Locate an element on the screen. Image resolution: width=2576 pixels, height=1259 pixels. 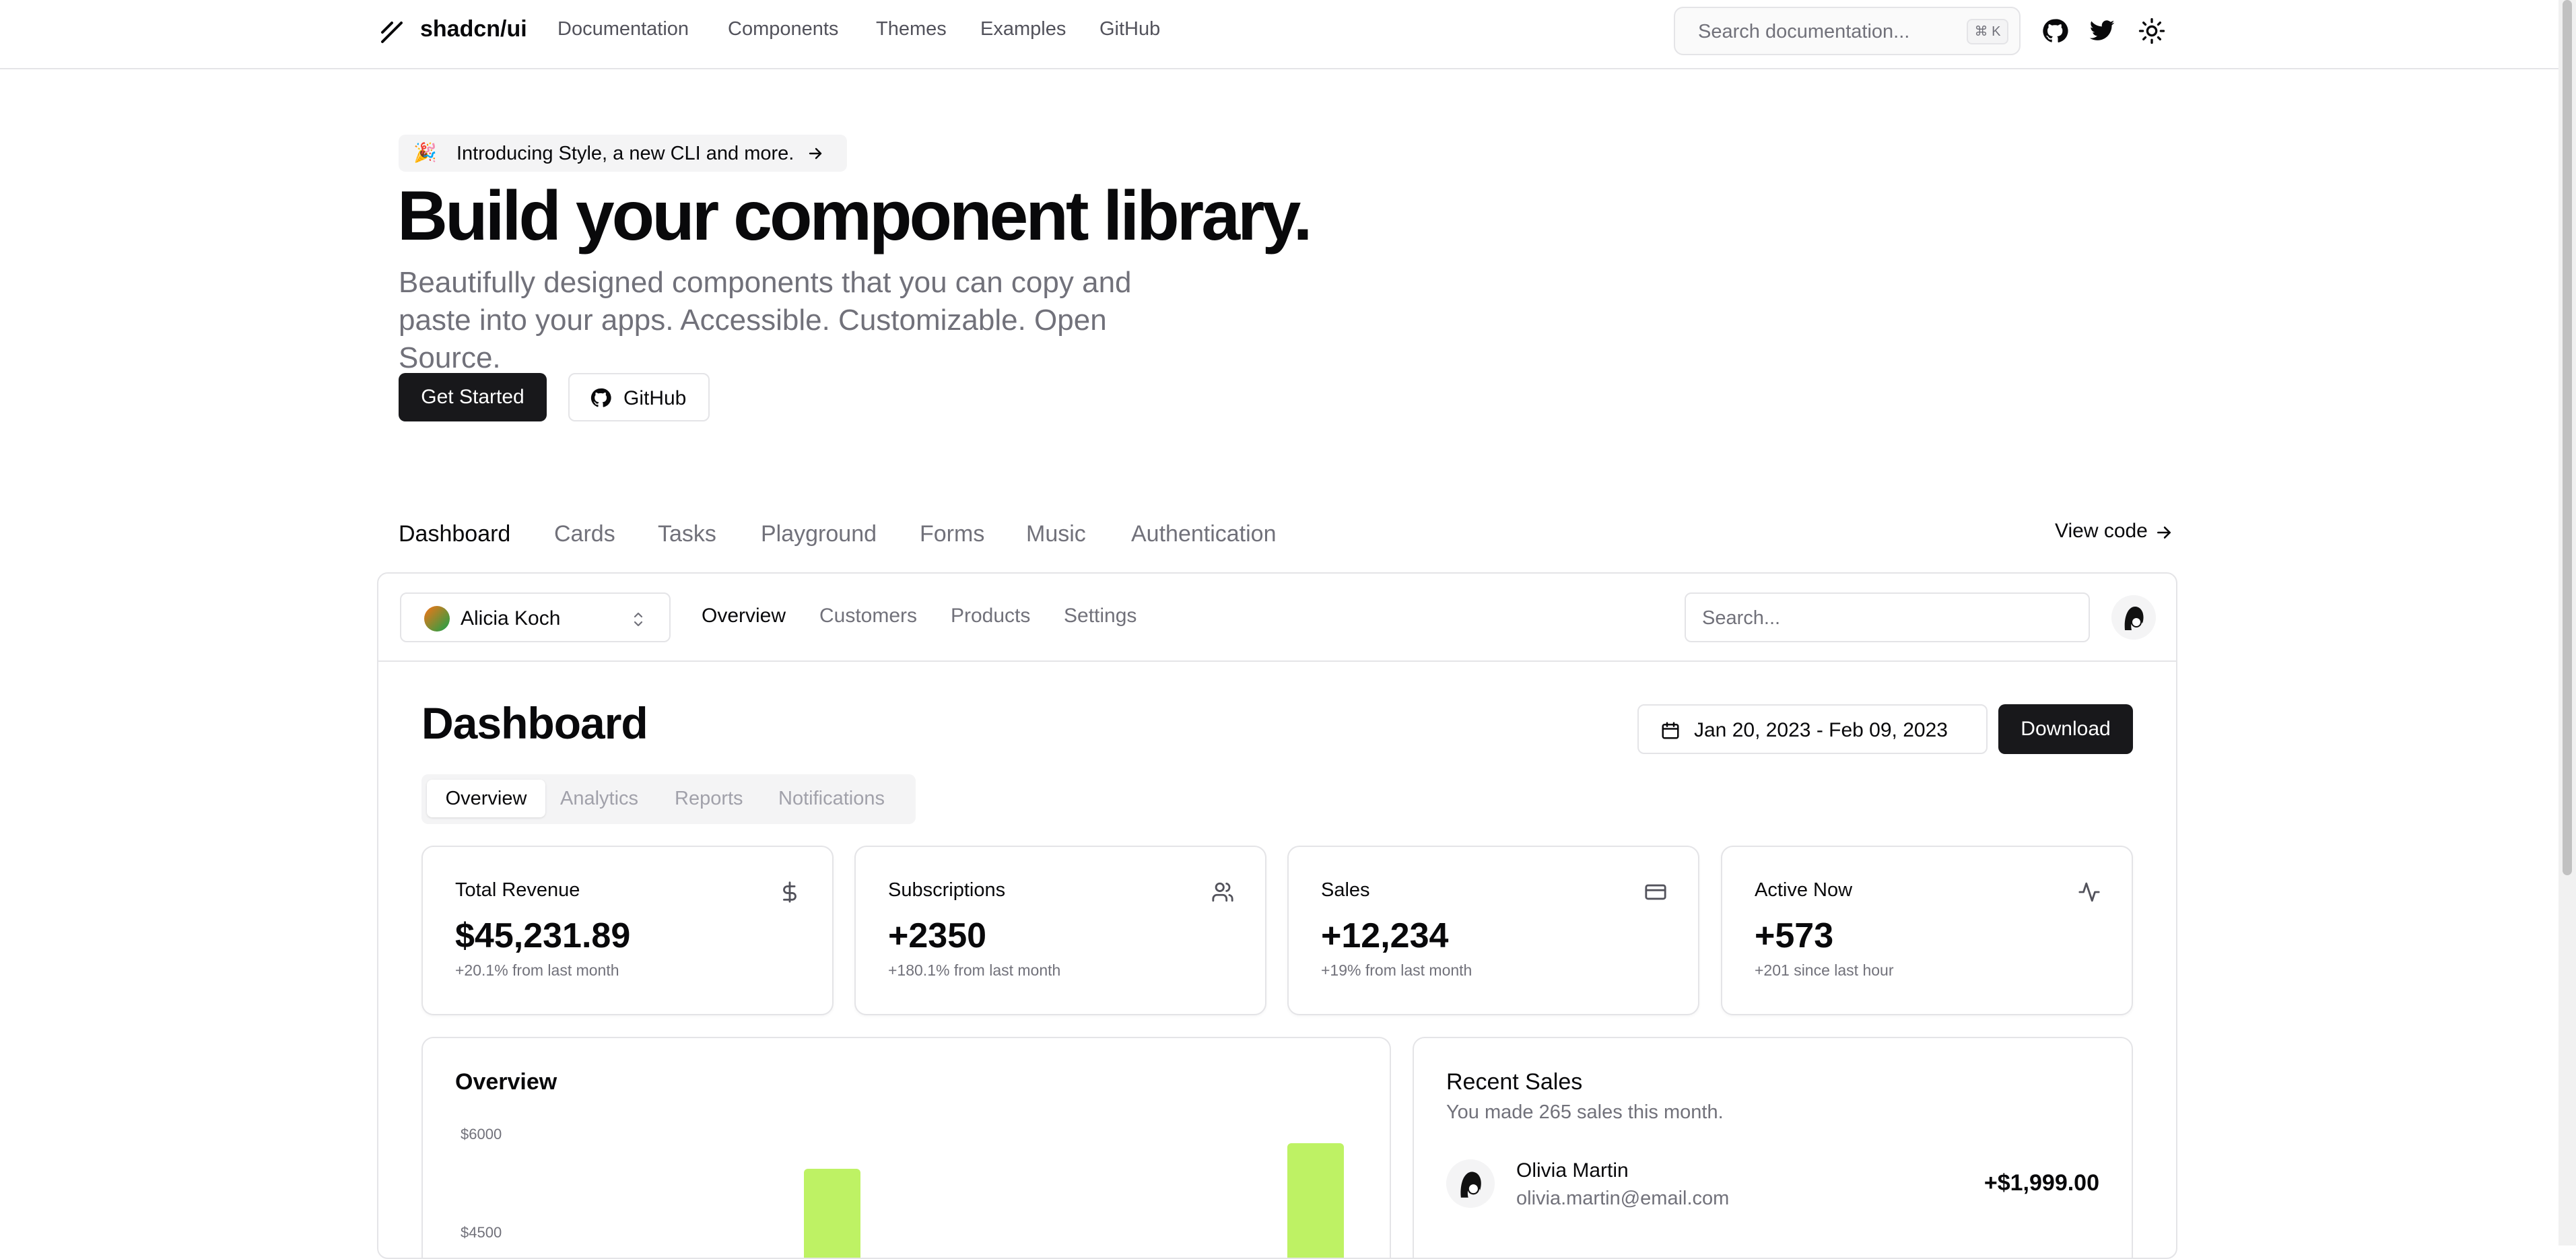
y-axis-tick: $4500 is located at coordinates (482, 1232).